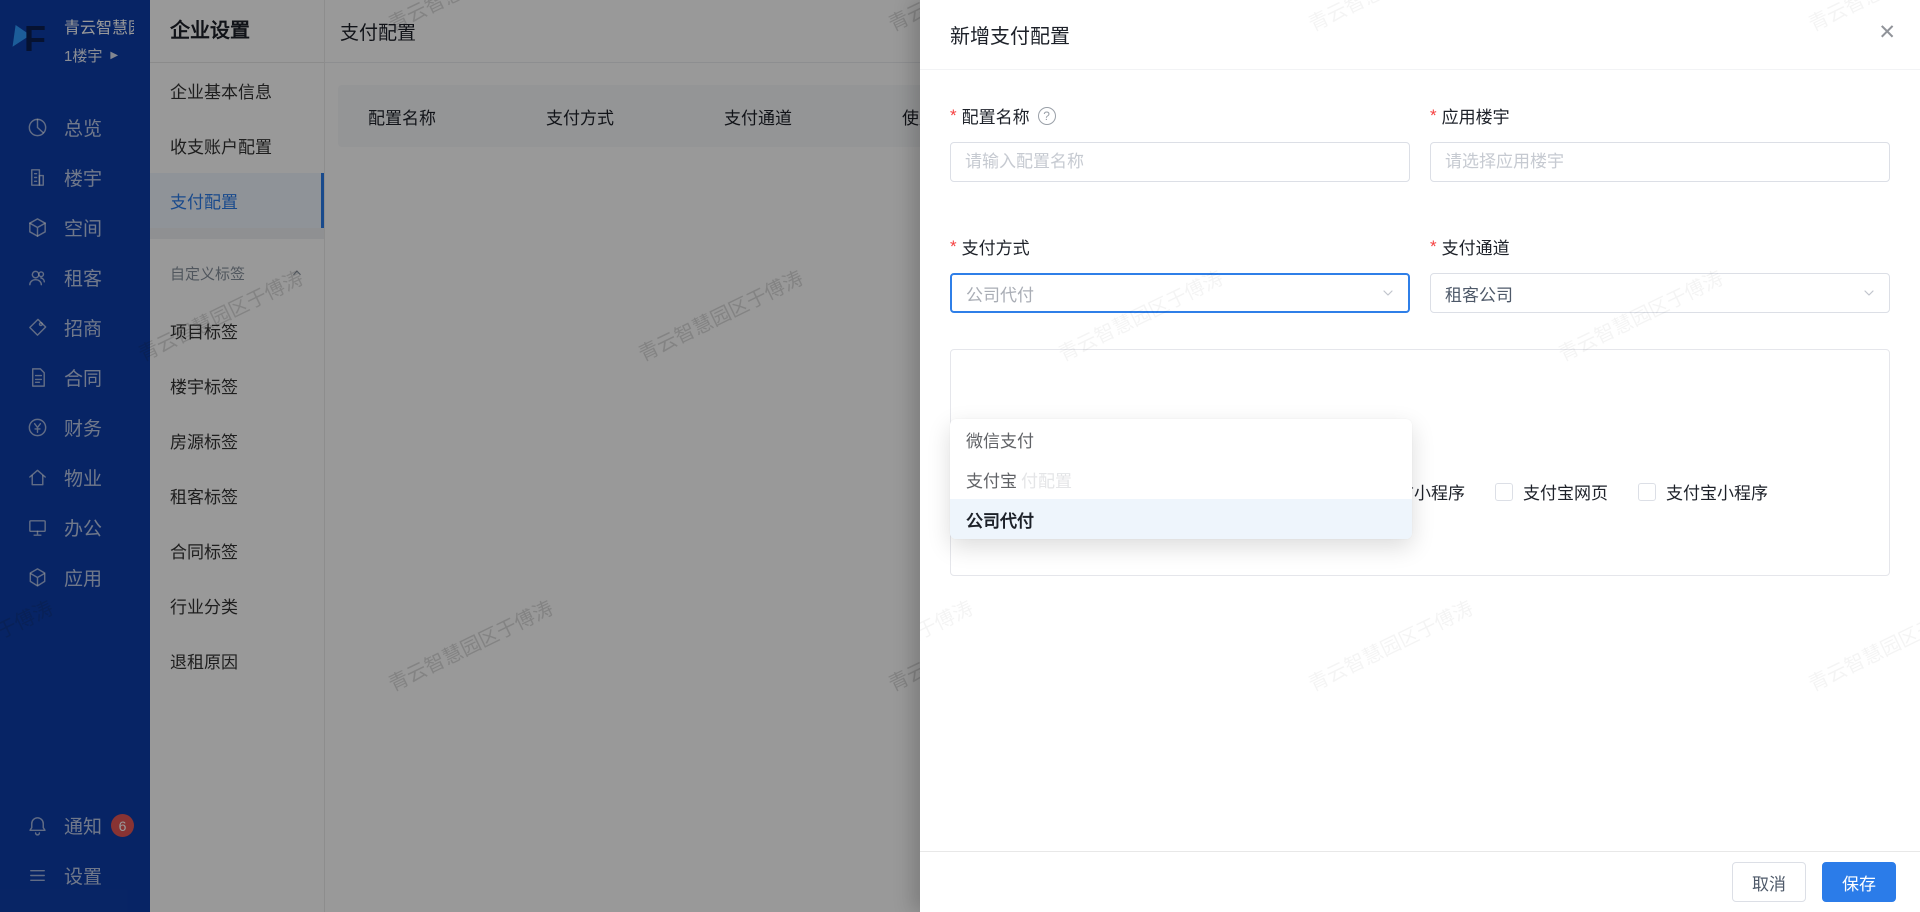  Describe the element at coordinates (1180, 246) in the screenshot. I see `pay-method-label-row: * 支付方式` at that location.